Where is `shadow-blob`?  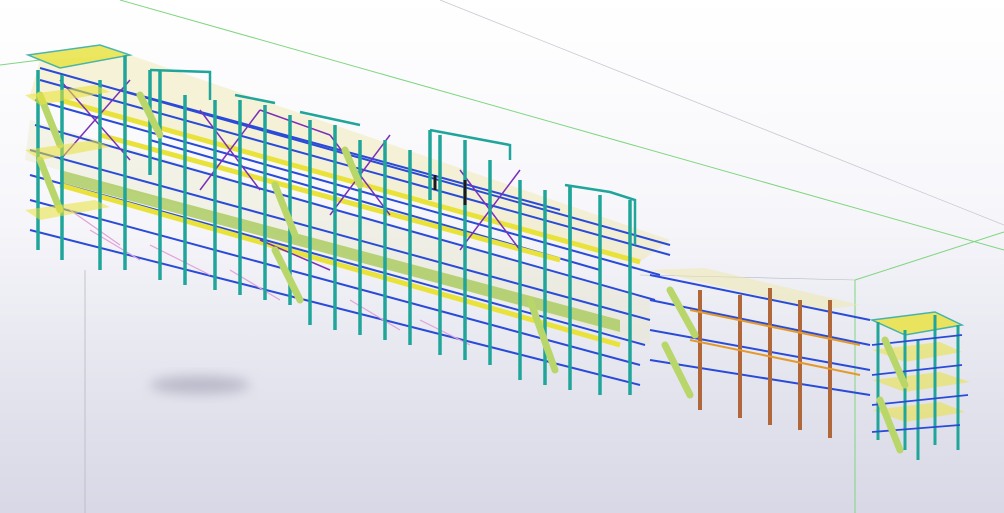
shadow-blob is located at coordinates (200, 385).